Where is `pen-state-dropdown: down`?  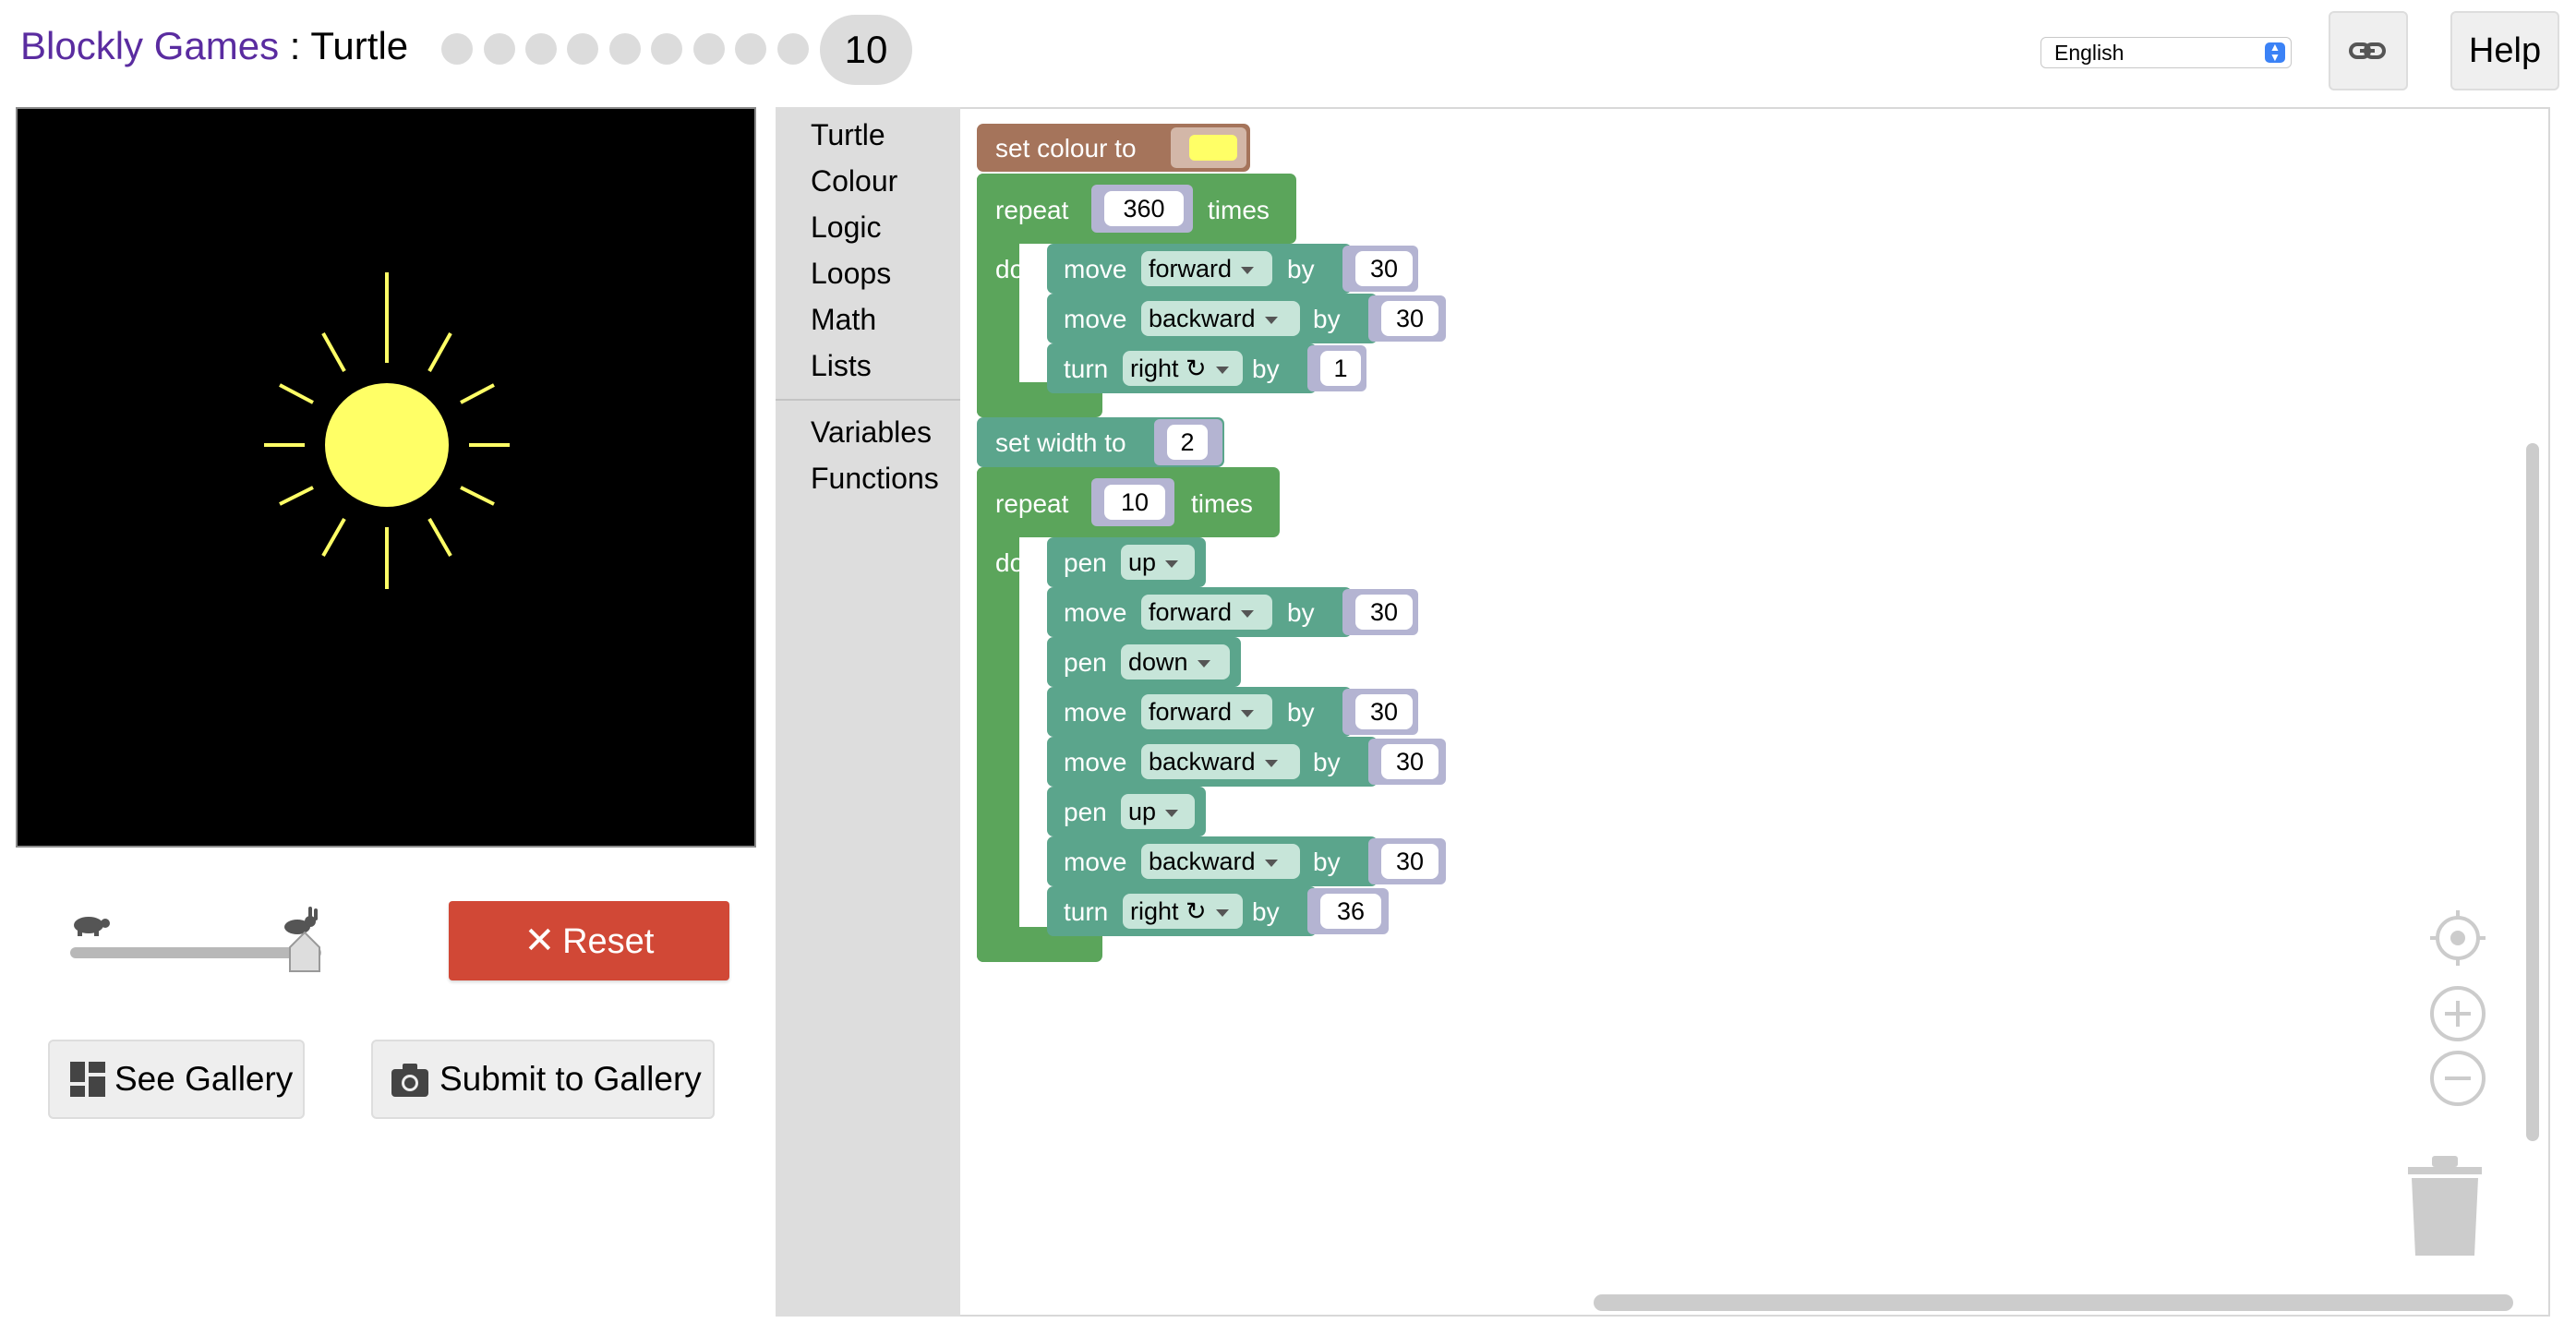 pen-state-dropdown: down is located at coordinates (1175, 662).